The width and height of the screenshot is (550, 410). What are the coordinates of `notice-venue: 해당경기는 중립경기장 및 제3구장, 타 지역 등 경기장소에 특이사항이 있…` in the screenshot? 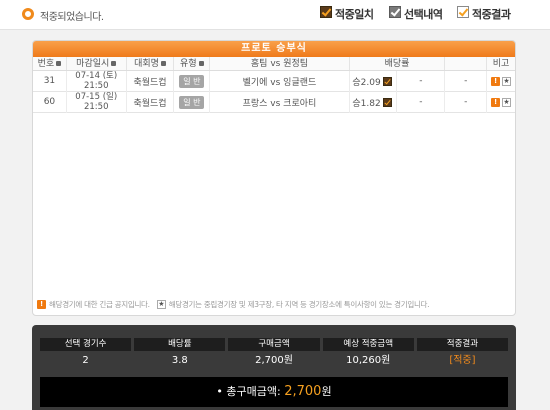 It's located at (299, 304).